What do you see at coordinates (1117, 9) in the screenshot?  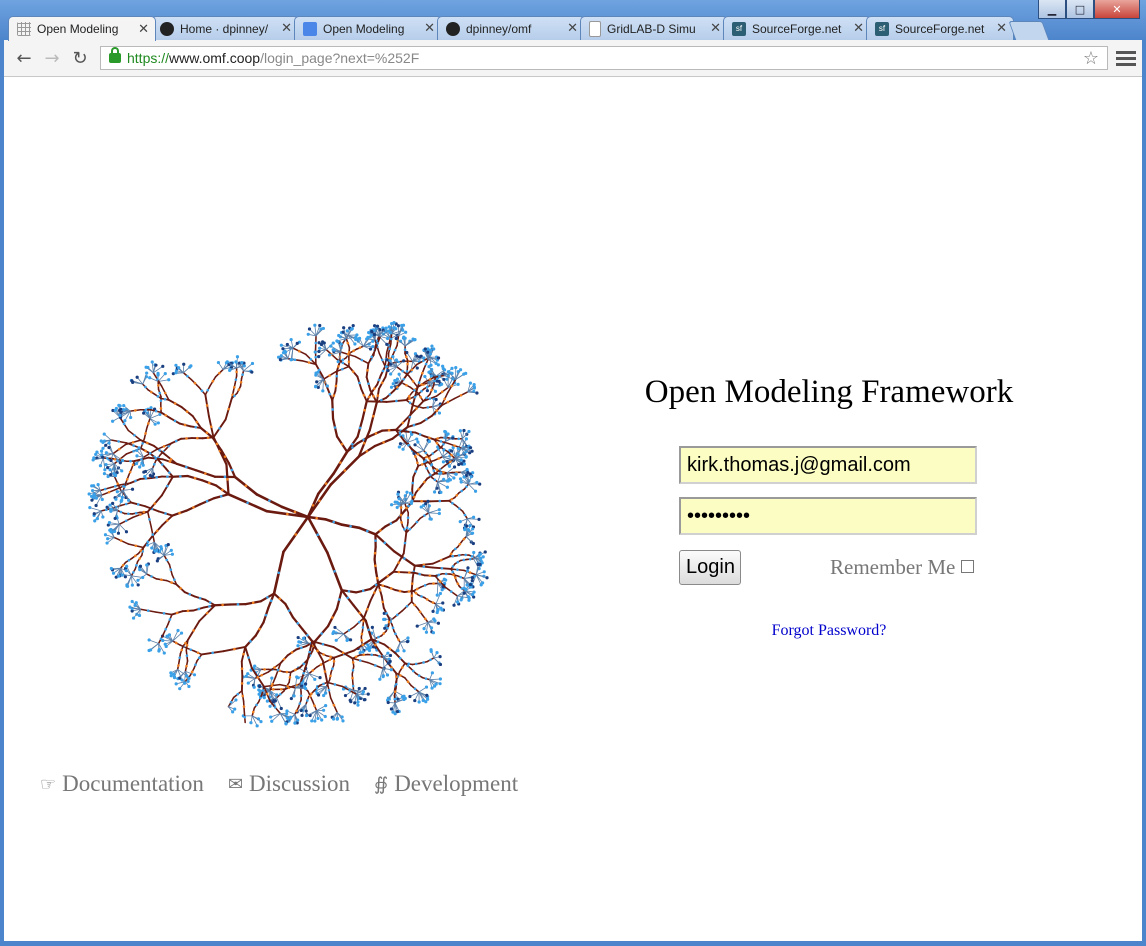 I see `close-window-button: ✕` at bounding box center [1117, 9].